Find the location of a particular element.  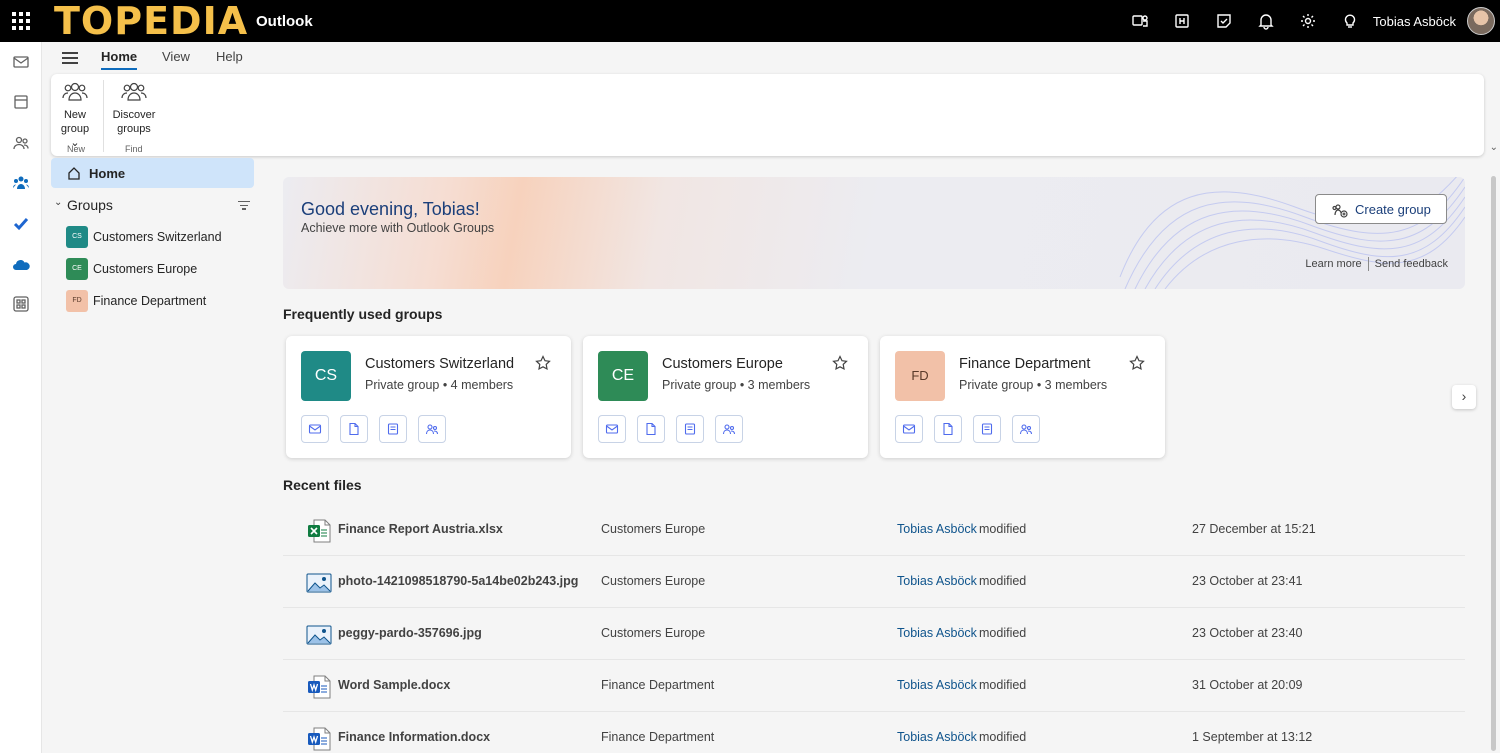

groups-header-label: Groups is located at coordinates (90, 205).